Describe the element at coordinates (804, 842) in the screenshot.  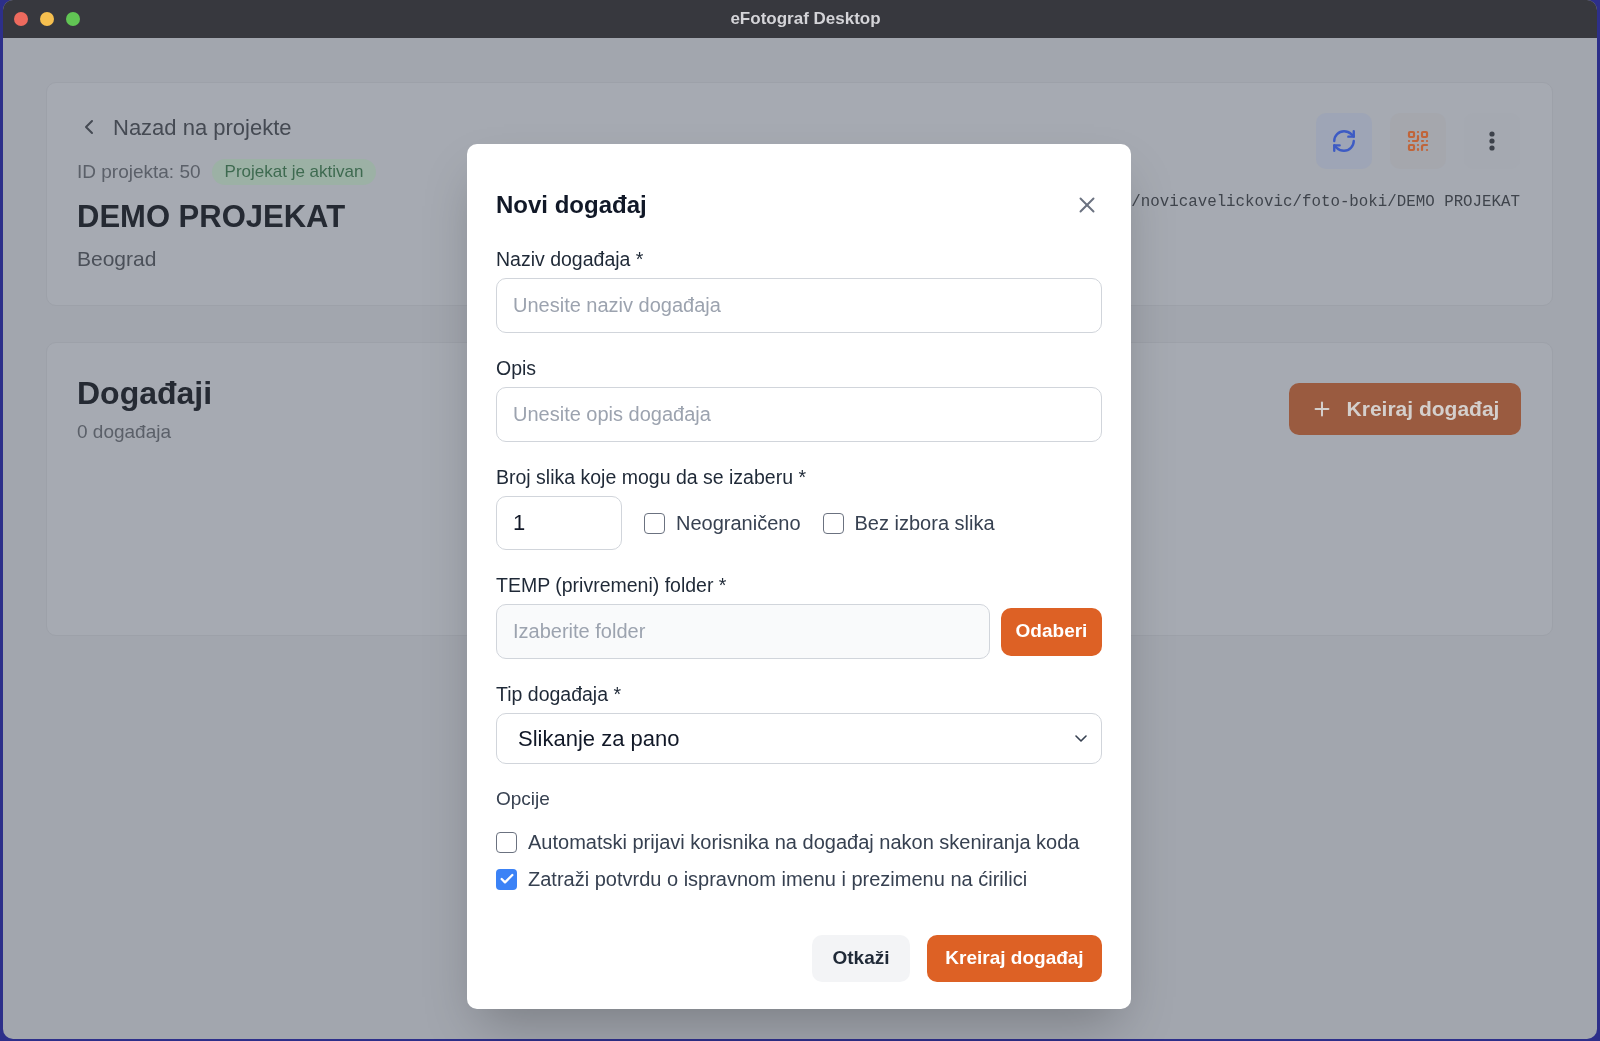
I see `checkbox-label: Automatski prijavi korisnika na događaj nakon skeniranja koda` at that location.